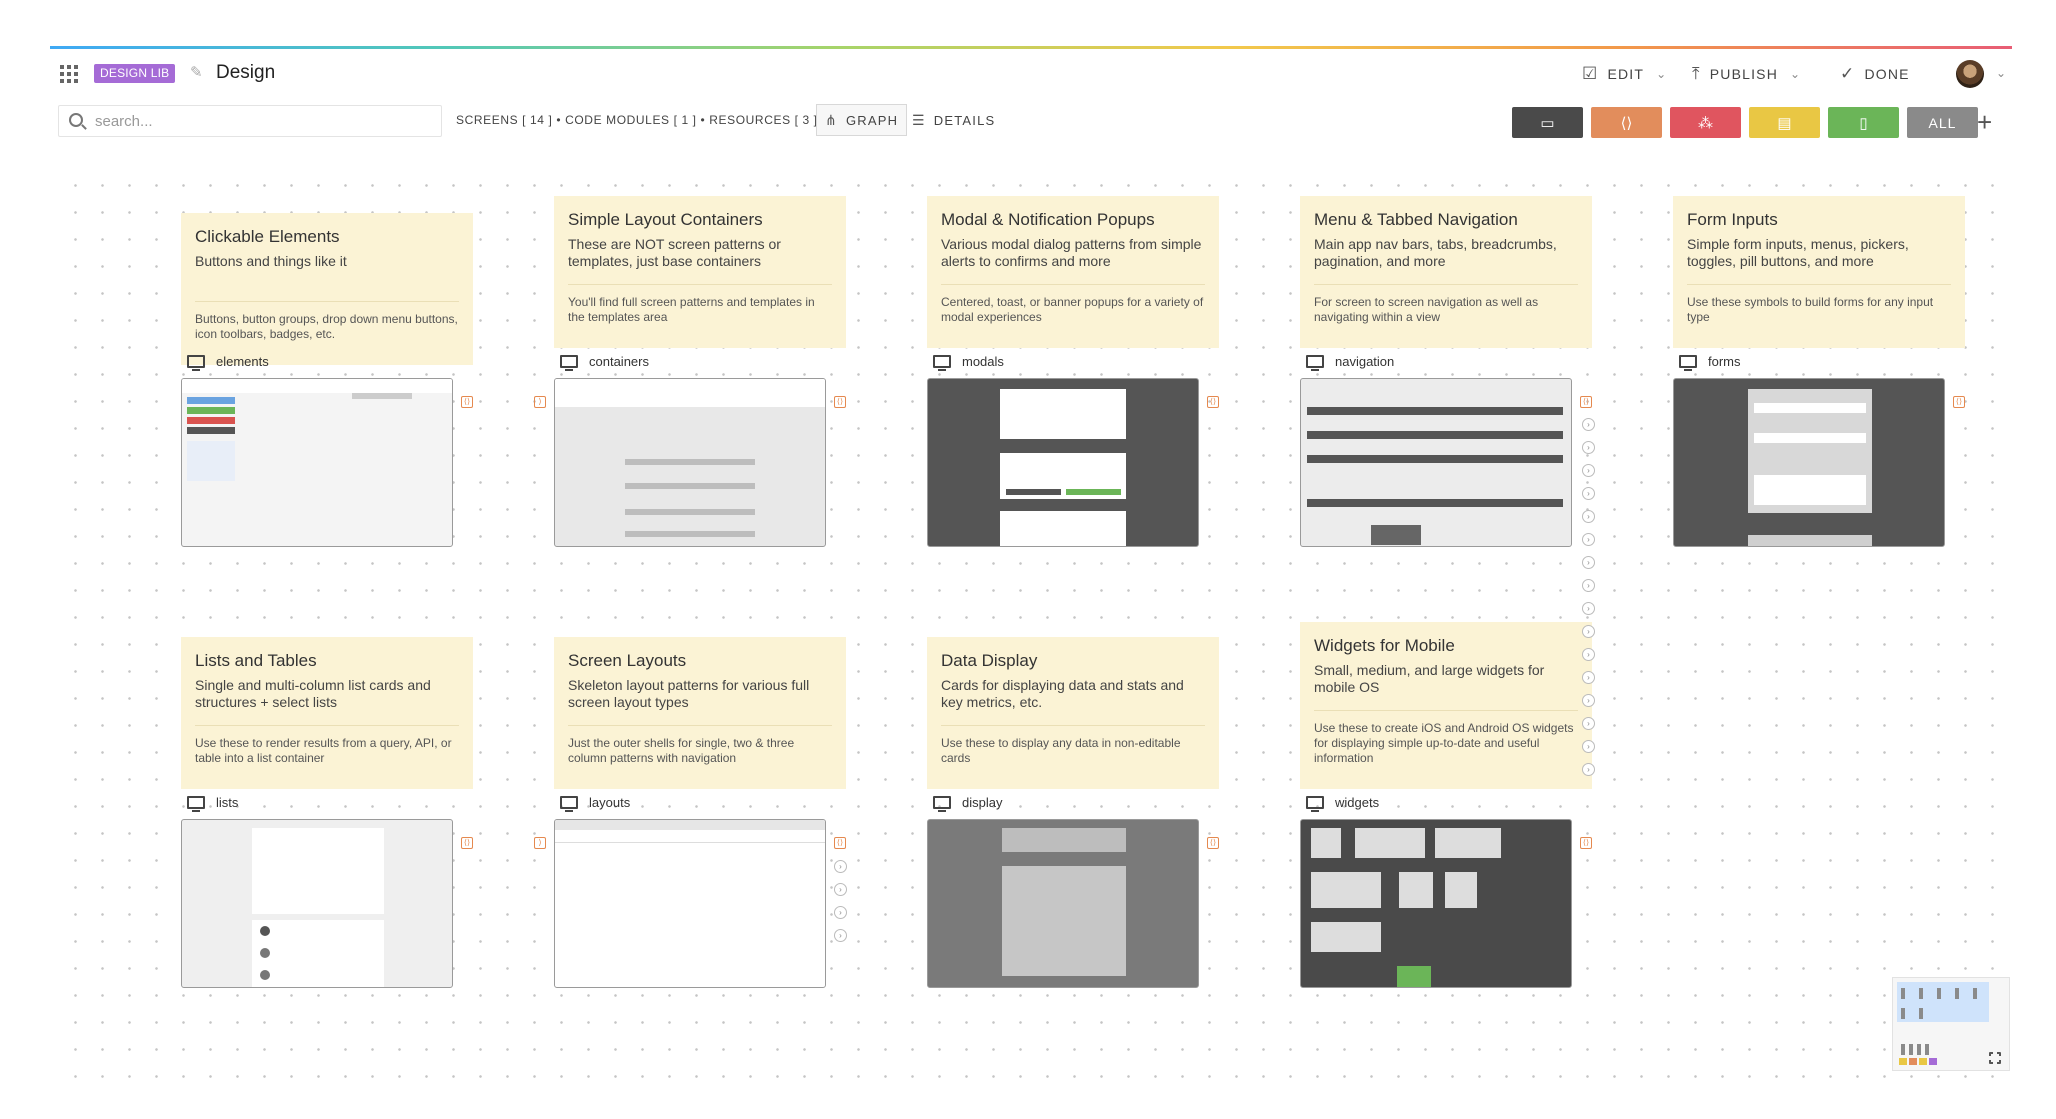 This screenshot has width=2056, height=1119. Describe the element at coordinates (135, 73) in the screenshot. I see `library-badge: DESIGN LIB` at that location.